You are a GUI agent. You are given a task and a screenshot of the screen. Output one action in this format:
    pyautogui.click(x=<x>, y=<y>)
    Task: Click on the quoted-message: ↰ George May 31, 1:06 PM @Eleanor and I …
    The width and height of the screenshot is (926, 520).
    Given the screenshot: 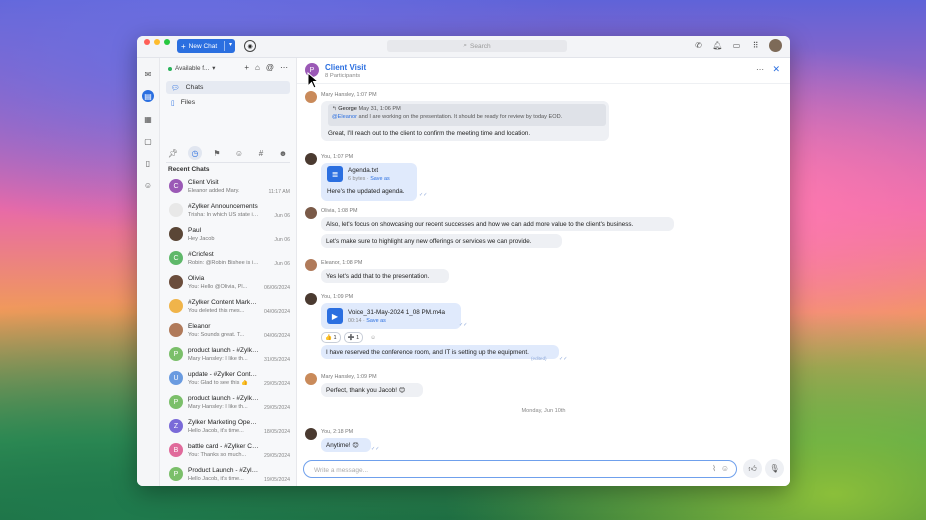 What is the action you would take?
    pyautogui.click(x=467, y=115)
    